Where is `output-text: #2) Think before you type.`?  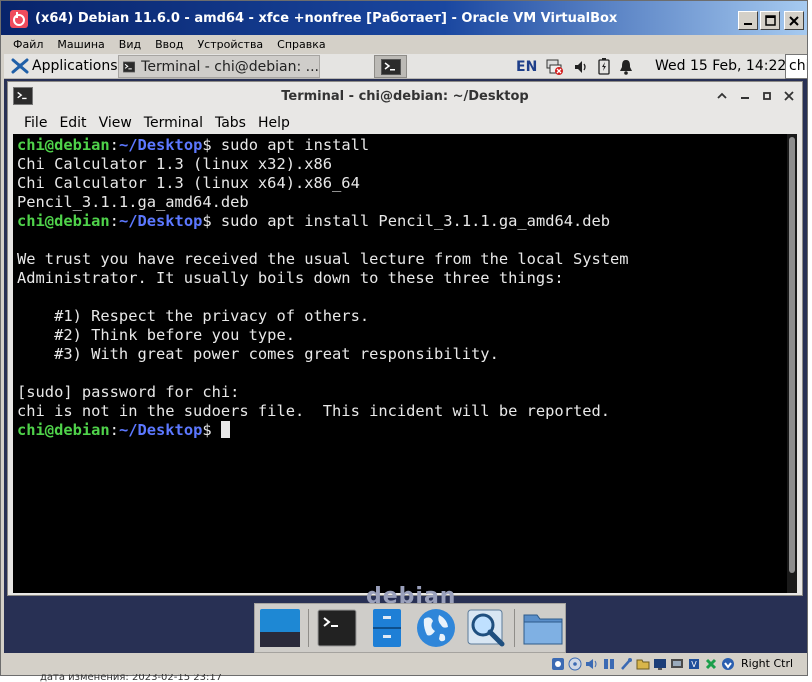
output-text: #2) Think before you type. is located at coordinates (156, 335).